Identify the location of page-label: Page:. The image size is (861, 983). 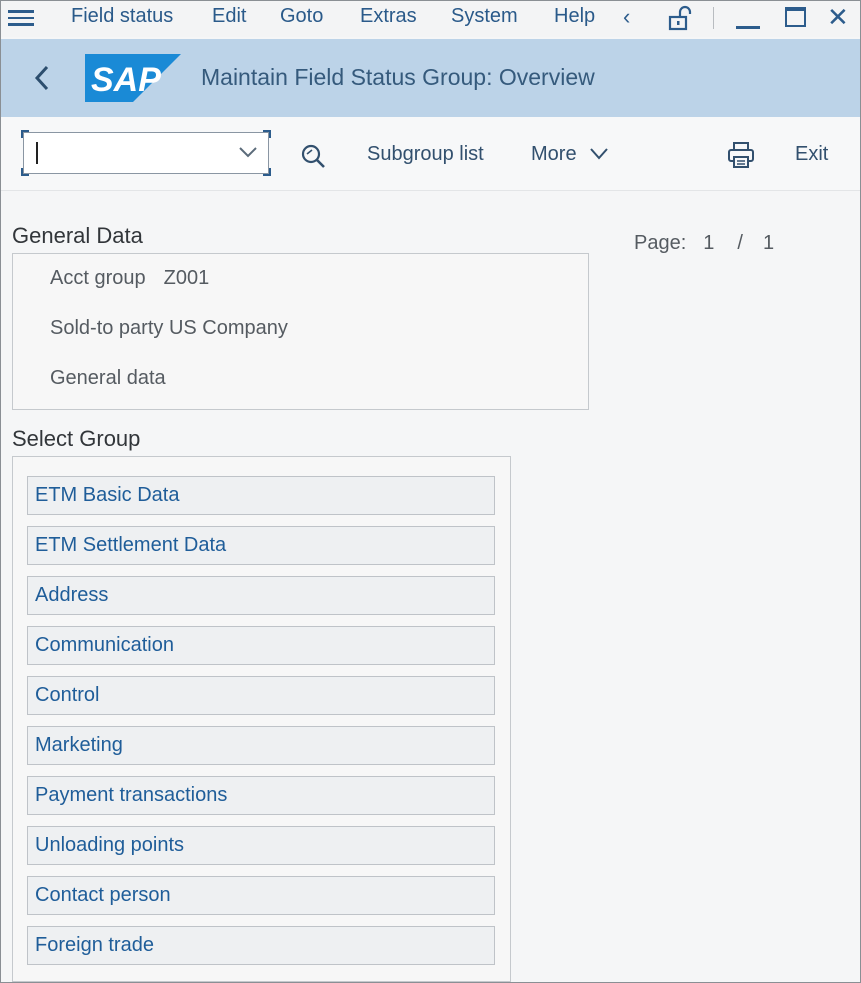
(660, 243).